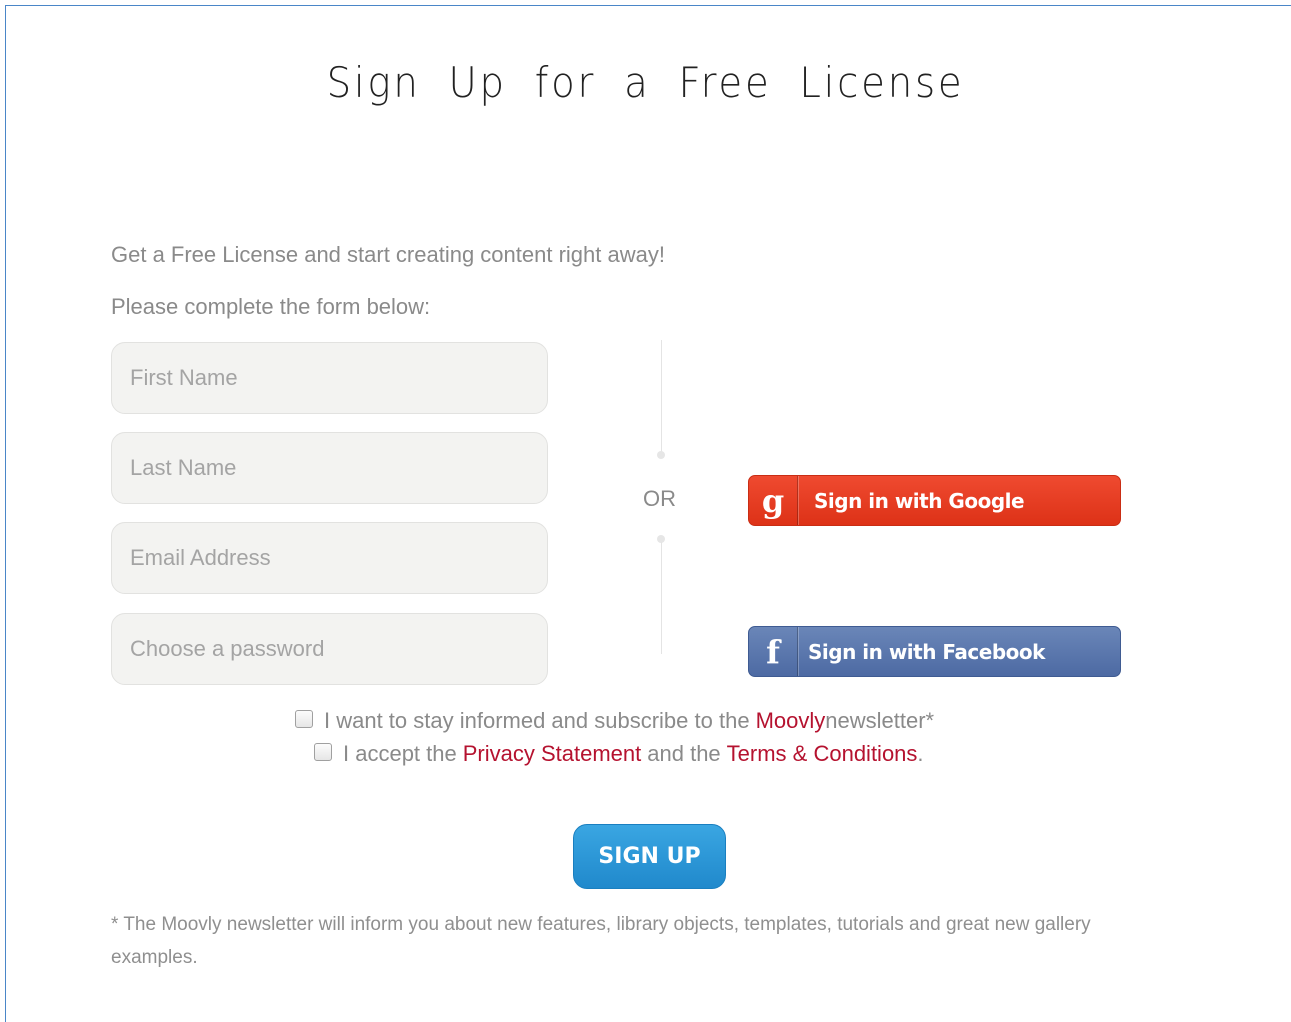  I want to click on google-signin-button: g Sign in with Google, so click(934, 500).